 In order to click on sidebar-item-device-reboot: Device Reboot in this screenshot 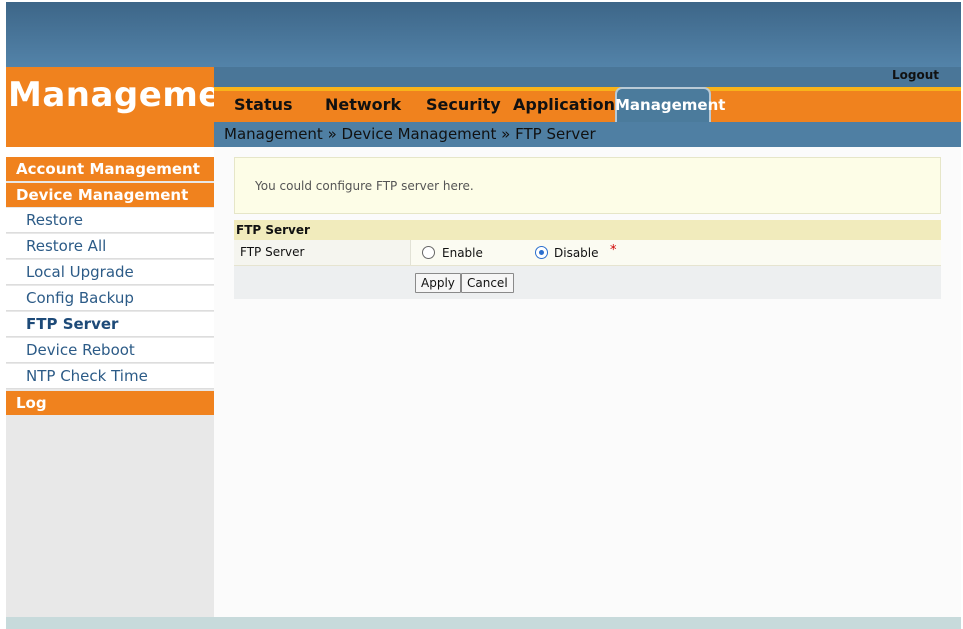, I will do `click(110, 350)`.